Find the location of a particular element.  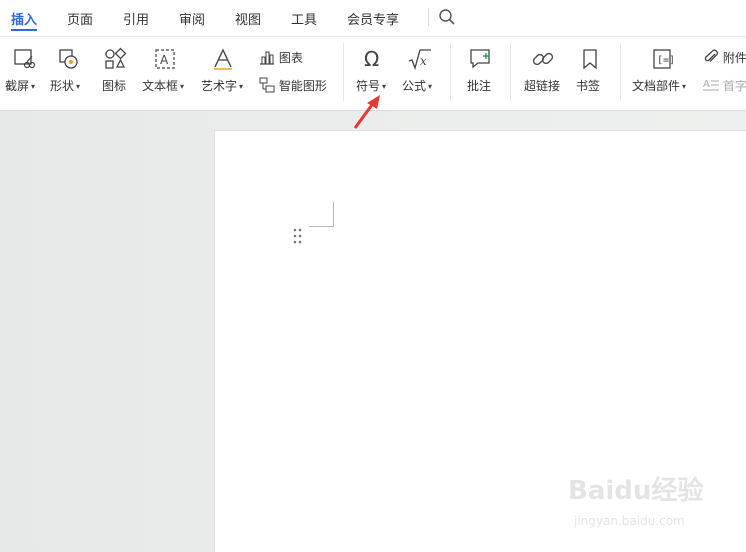

attachment-button: 附件 is located at coordinates (724, 57).